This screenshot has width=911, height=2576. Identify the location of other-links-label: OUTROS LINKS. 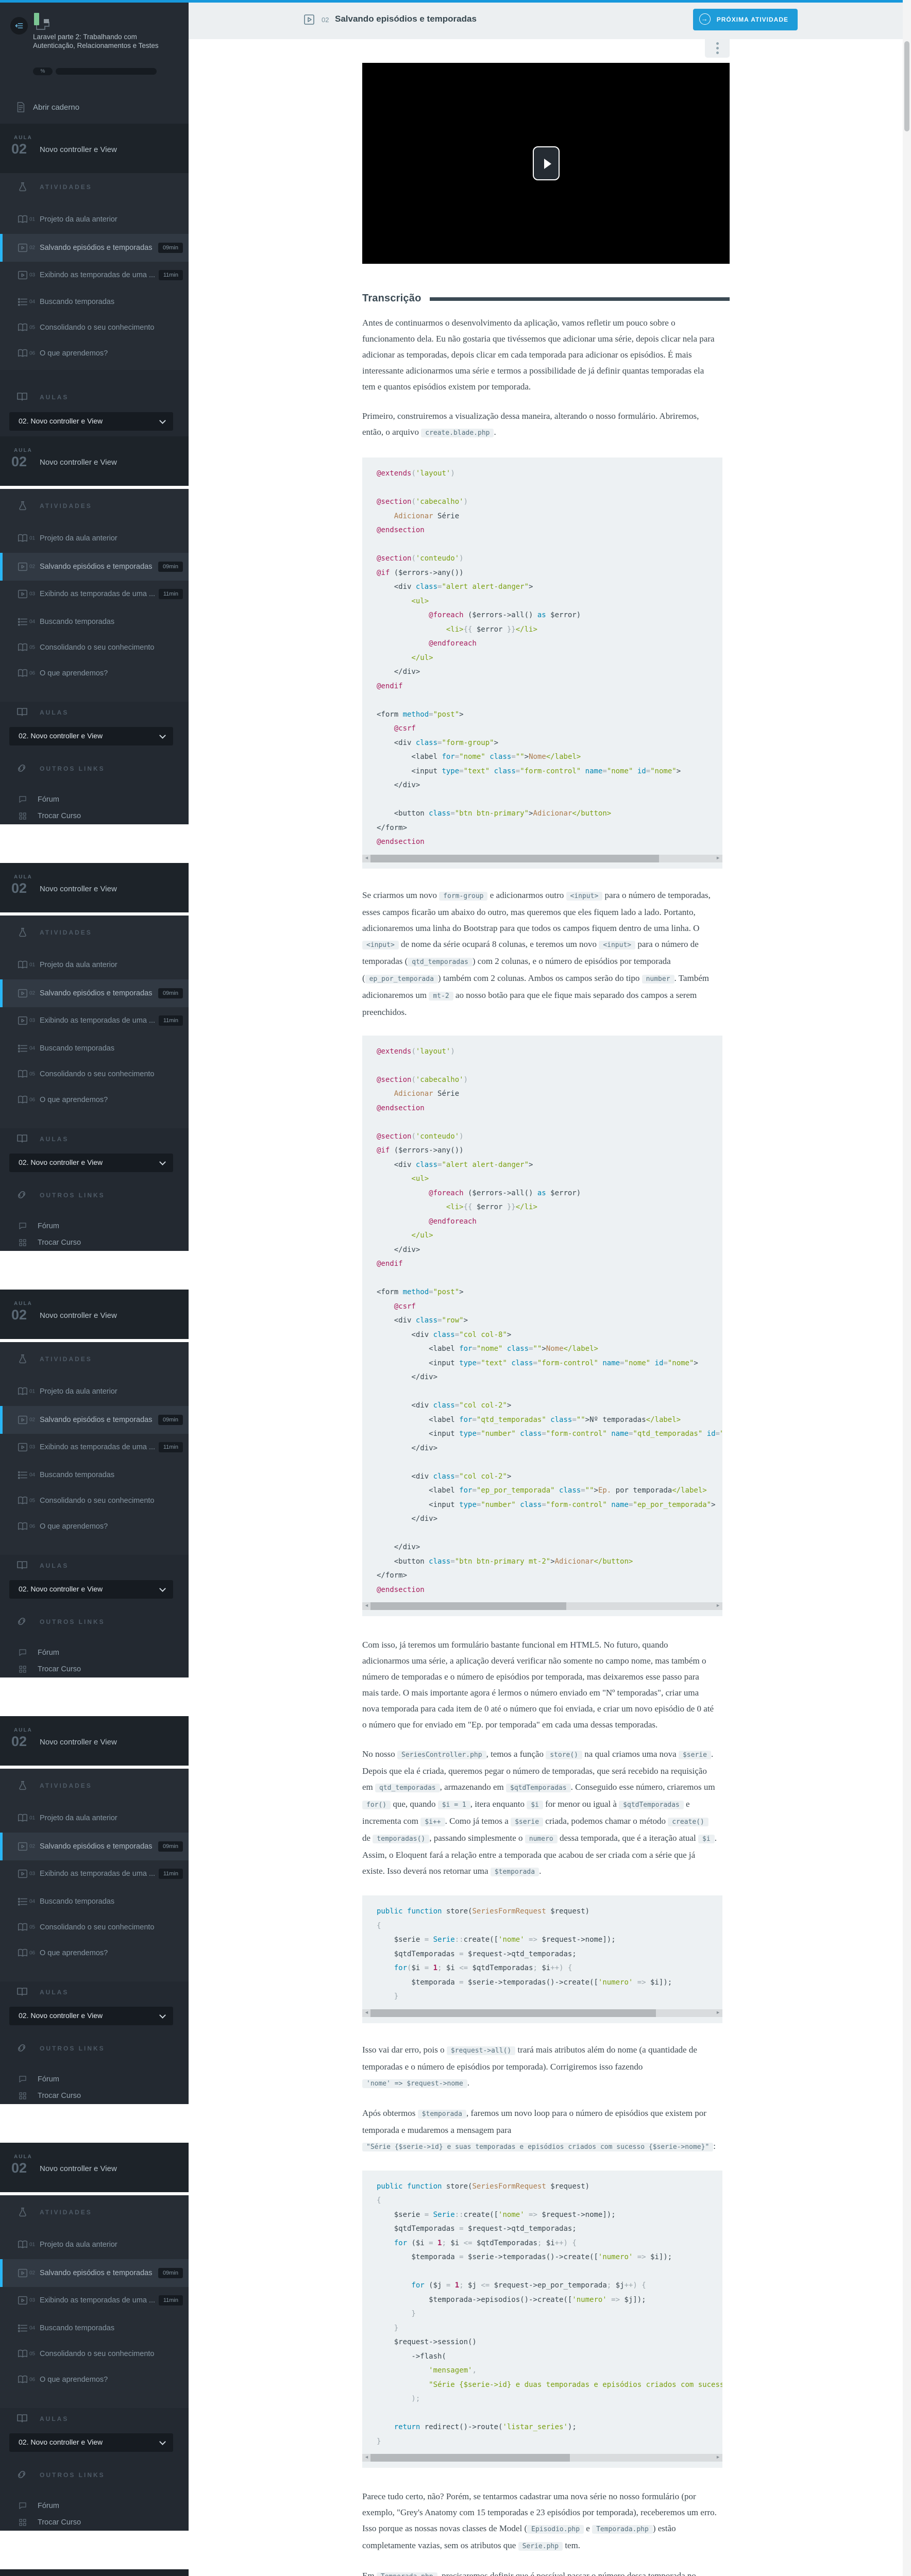
(72, 1621).